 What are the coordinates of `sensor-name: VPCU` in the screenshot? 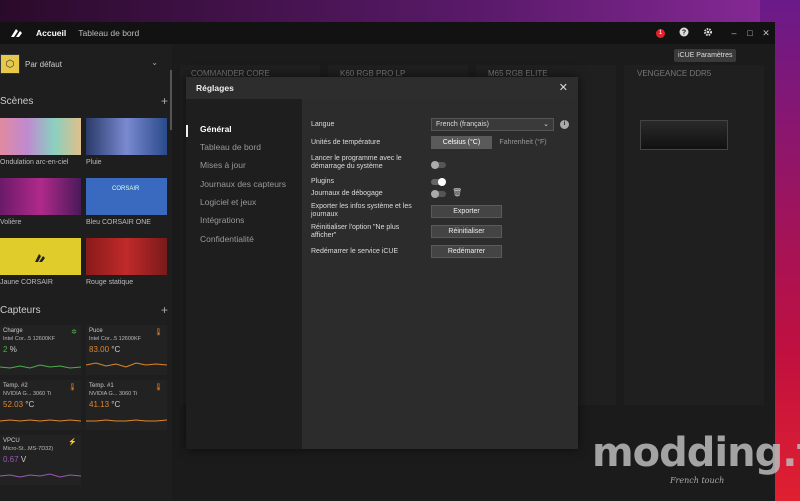 It's located at (11, 441).